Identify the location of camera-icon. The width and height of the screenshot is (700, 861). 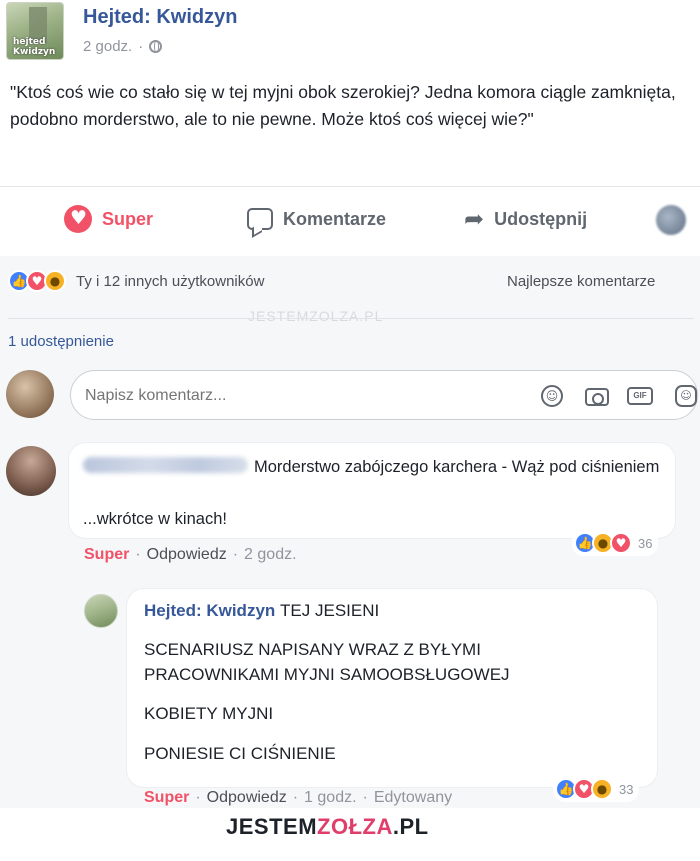
(597, 397).